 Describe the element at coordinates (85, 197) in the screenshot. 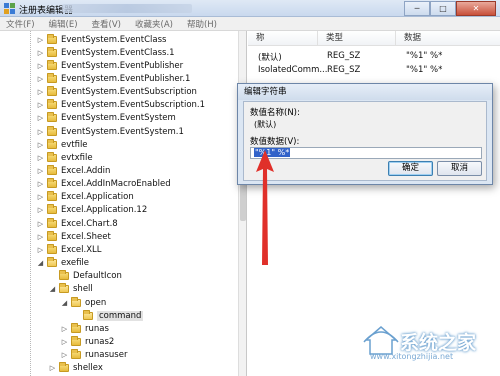

I see `tree-node: ▷ Excel.Application` at that location.